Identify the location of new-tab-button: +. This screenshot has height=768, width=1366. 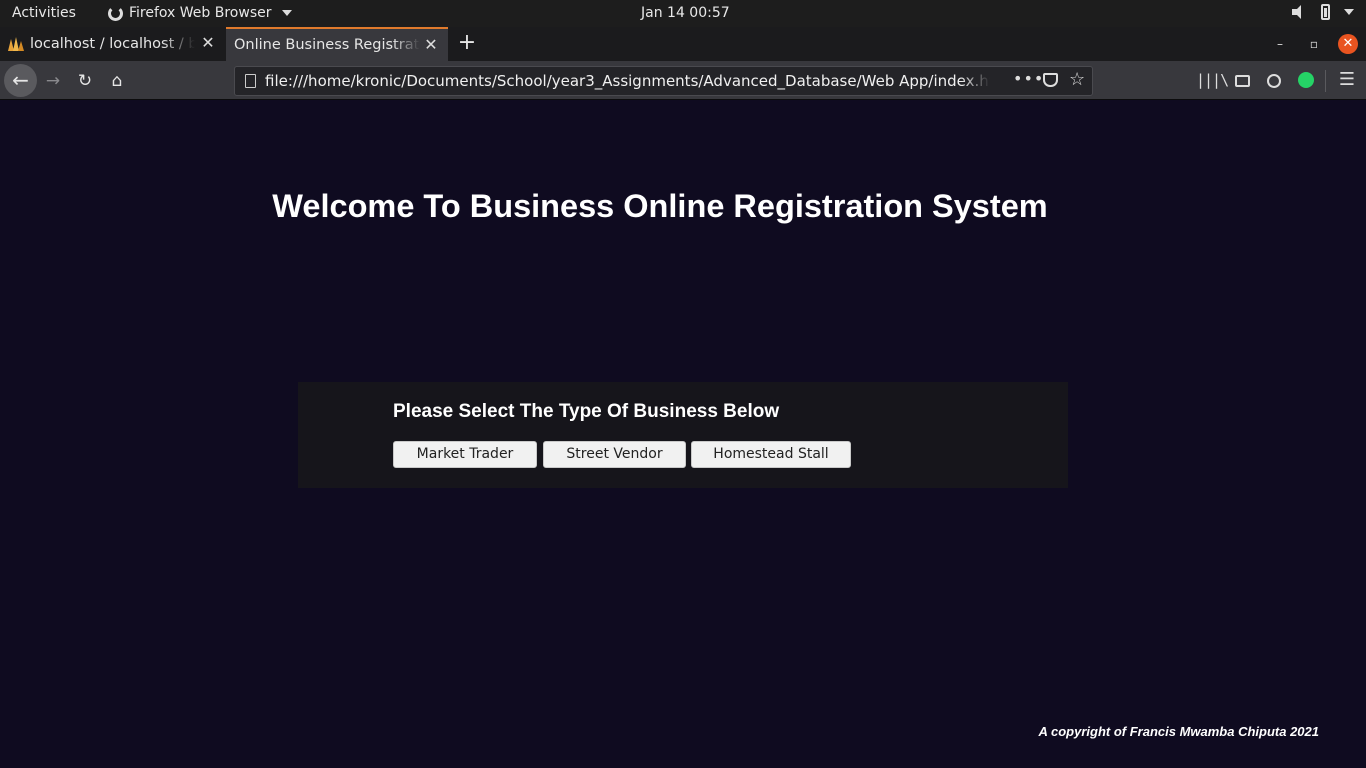
(467, 43).